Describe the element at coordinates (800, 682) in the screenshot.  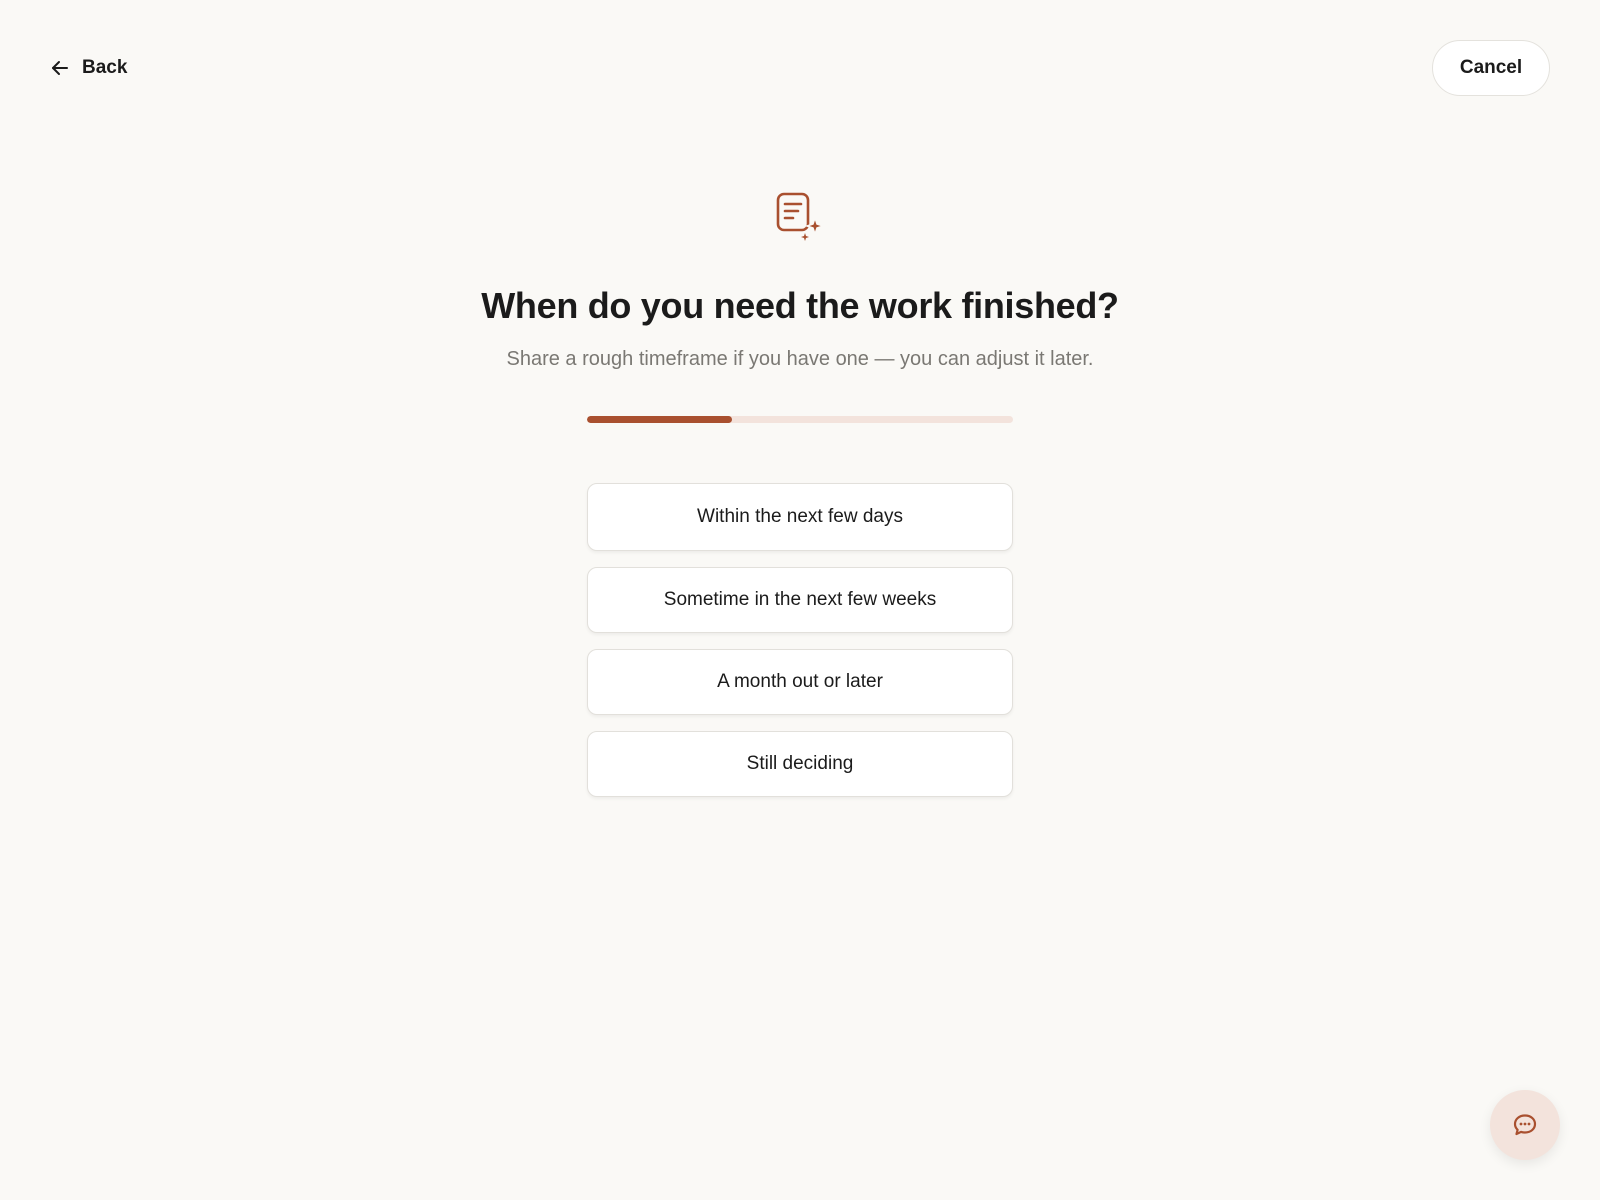
I see `option-month-later: A month out or later` at that location.